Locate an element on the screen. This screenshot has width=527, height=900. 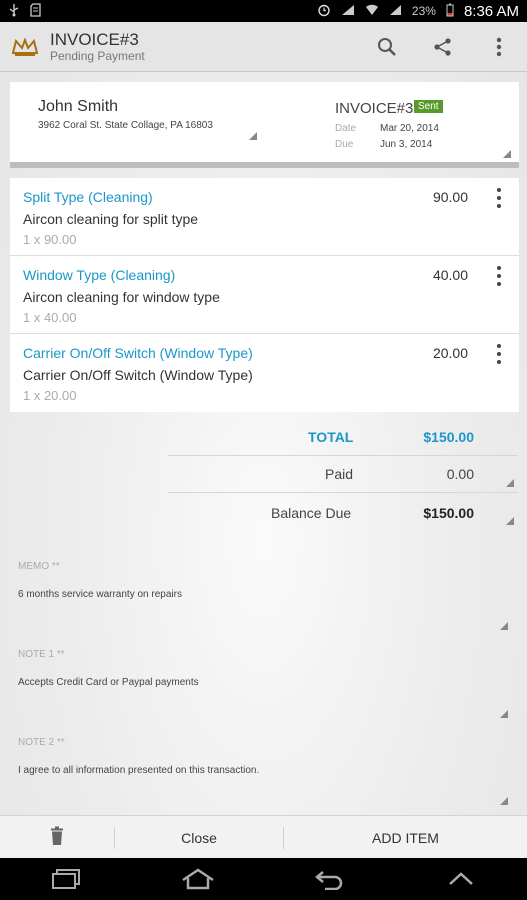
balance-due-row: Balance Due $150.00 is located at coordinates (263, 517).